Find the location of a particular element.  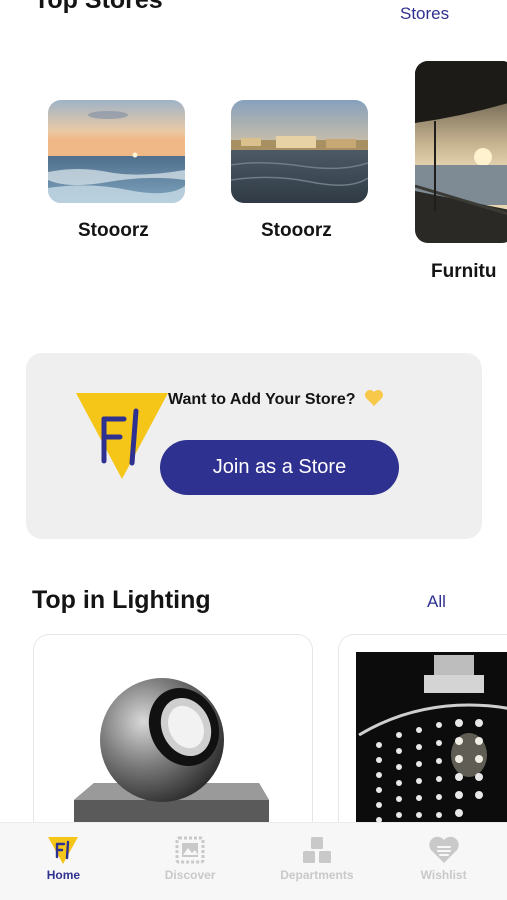

stamp-icon is located at coordinates (190, 850).